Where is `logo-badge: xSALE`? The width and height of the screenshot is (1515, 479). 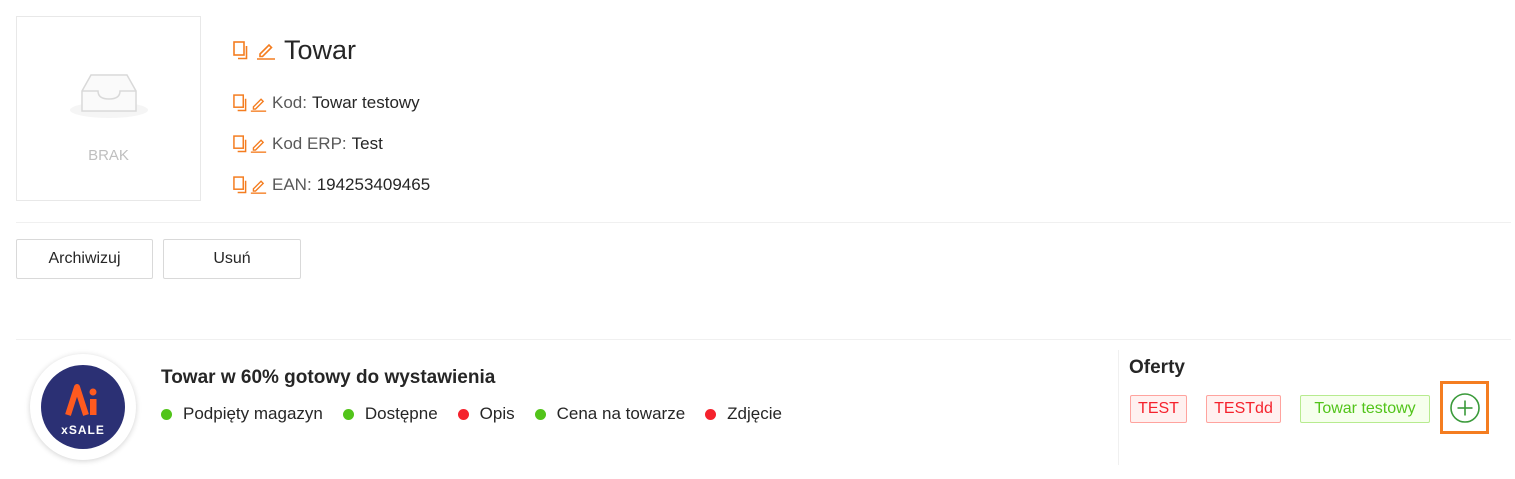
logo-badge: xSALE is located at coordinates (83, 407).